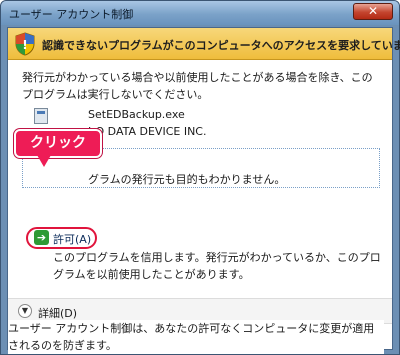  Describe the element at coordinates (72, 239) in the screenshot. I see `allow-button: 許可(A)` at that location.